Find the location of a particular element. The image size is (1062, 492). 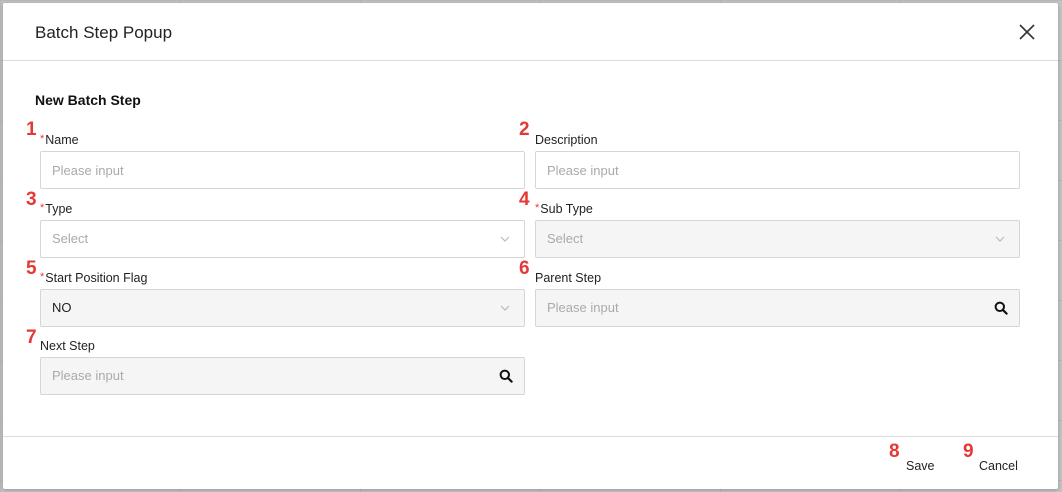

marker-5: 5 is located at coordinates (31, 268).